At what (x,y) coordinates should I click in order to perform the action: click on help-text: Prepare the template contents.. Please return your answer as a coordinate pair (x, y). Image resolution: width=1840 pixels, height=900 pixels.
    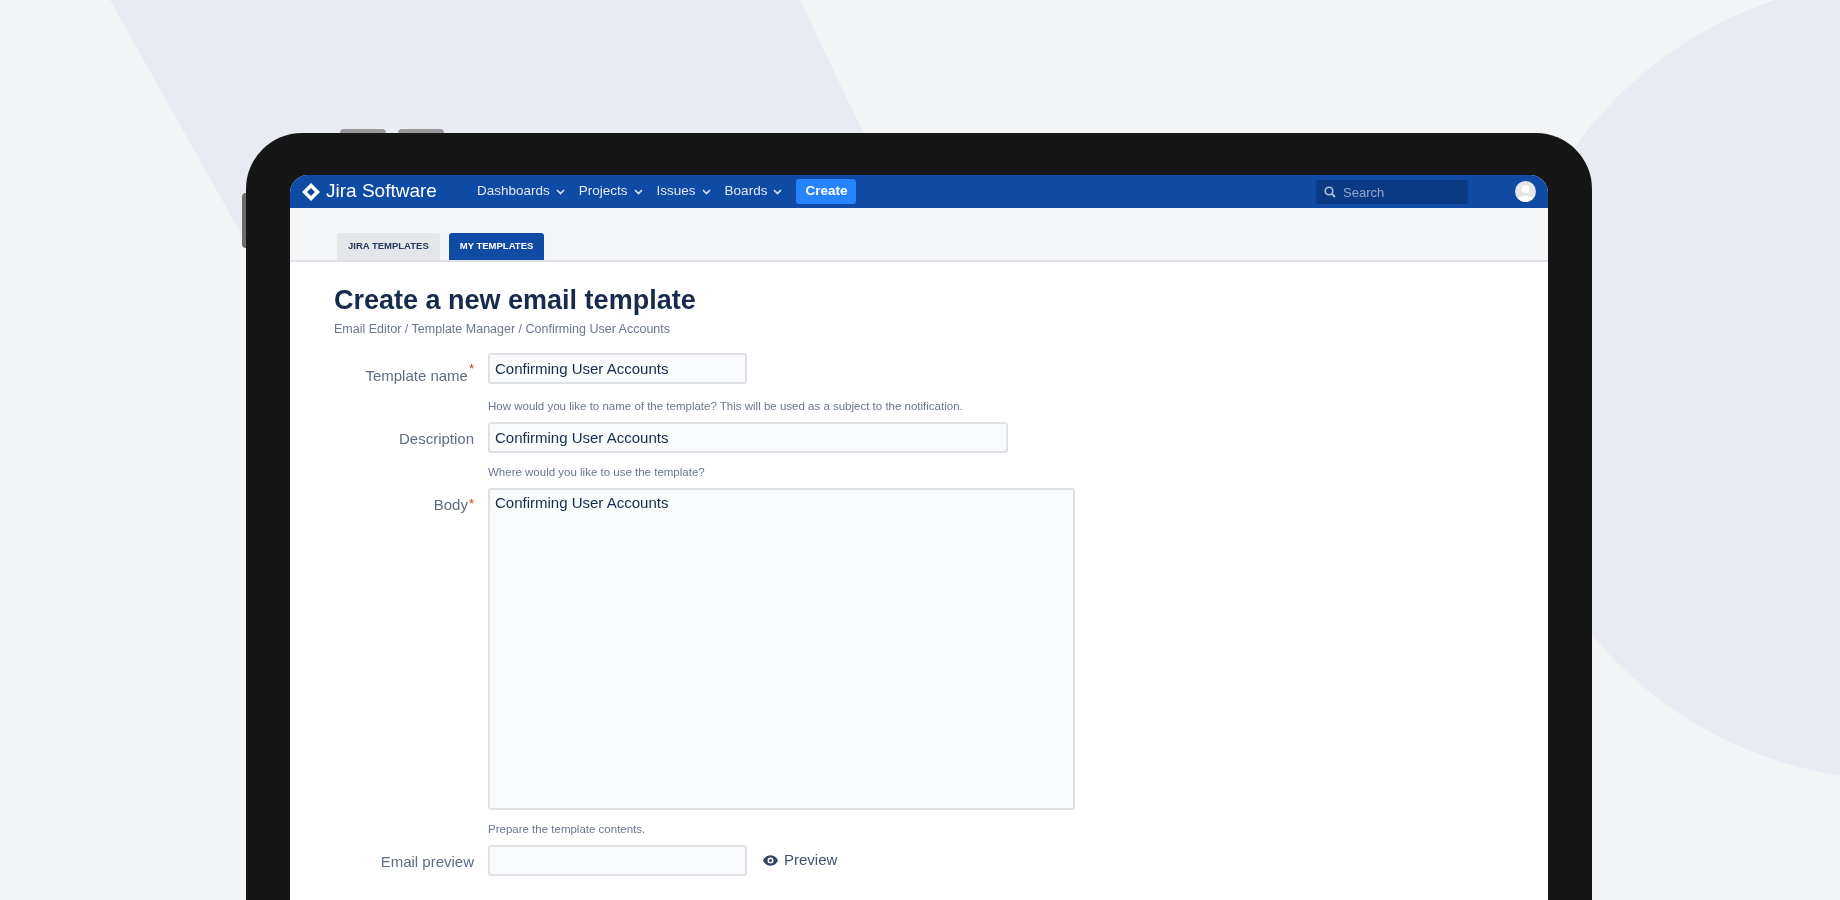
    Looking at the image, I should click on (567, 829).